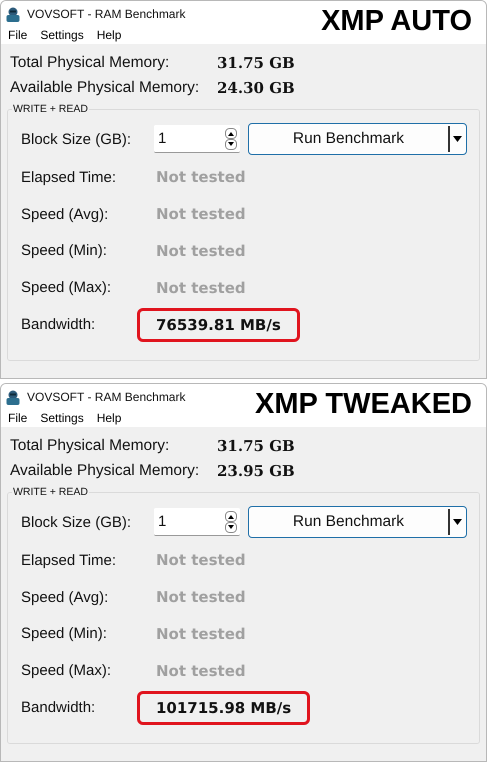 The image size is (487, 763). I want to click on memory-value: 24.30 GB, so click(256, 88).